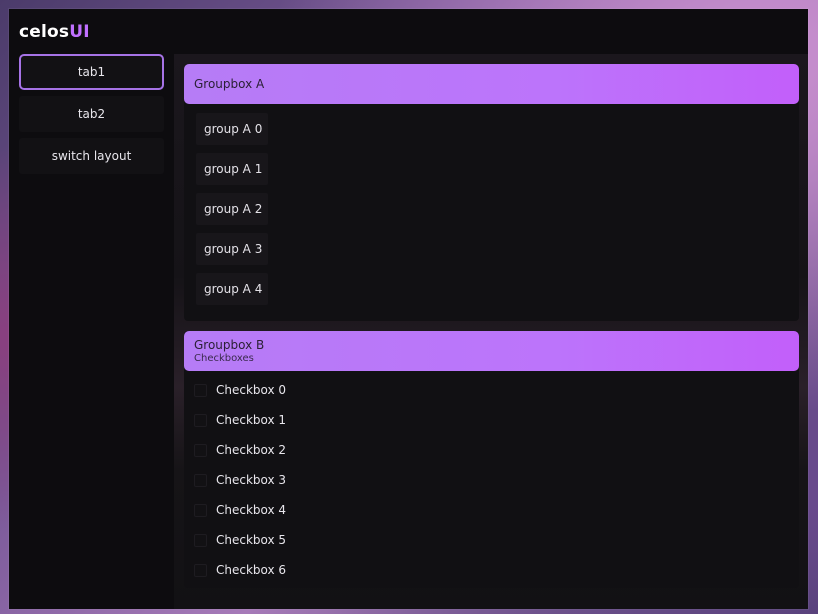 The width and height of the screenshot is (818, 614). Describe the element at coordinates (496, 570) in the screenshot. I see `checkbox-row-6: Checkbox 6` at that location.